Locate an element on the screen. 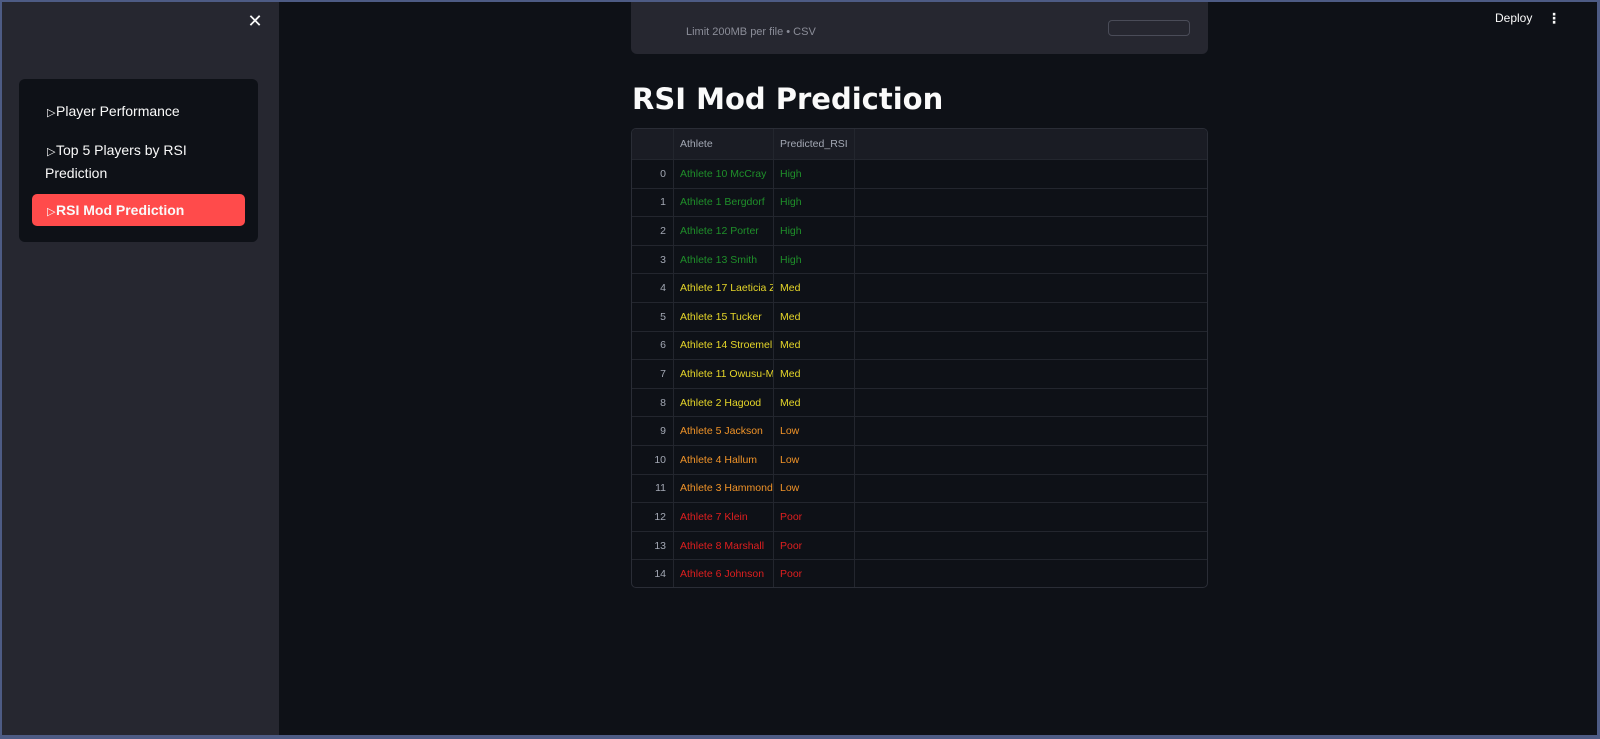  nav-item-label: RSI Mod Prediction is located at coordinates (120, 210).